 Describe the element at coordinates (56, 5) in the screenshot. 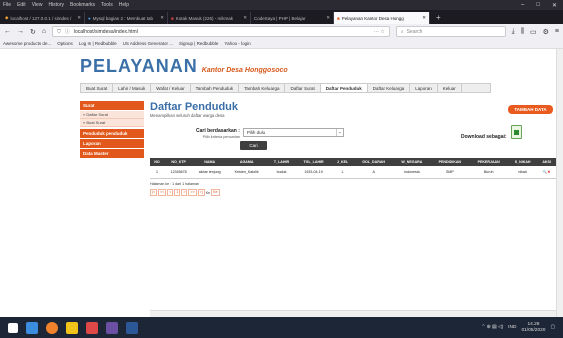

I see `menu-history: History` at that location.